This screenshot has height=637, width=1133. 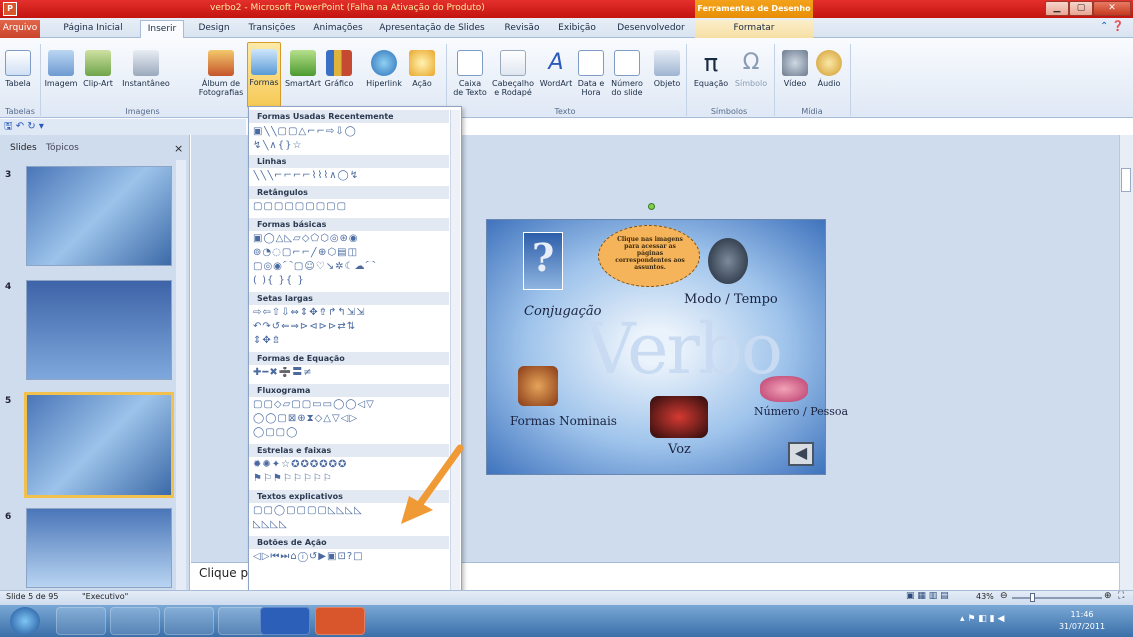 What do you see at coordinates (350, 175) in the screenshot?
I see `shapes-row: ╲╲╲⌐⌐⌐⌐⌇⌇⌇∧◯↯` at bounding box center [350, 175].